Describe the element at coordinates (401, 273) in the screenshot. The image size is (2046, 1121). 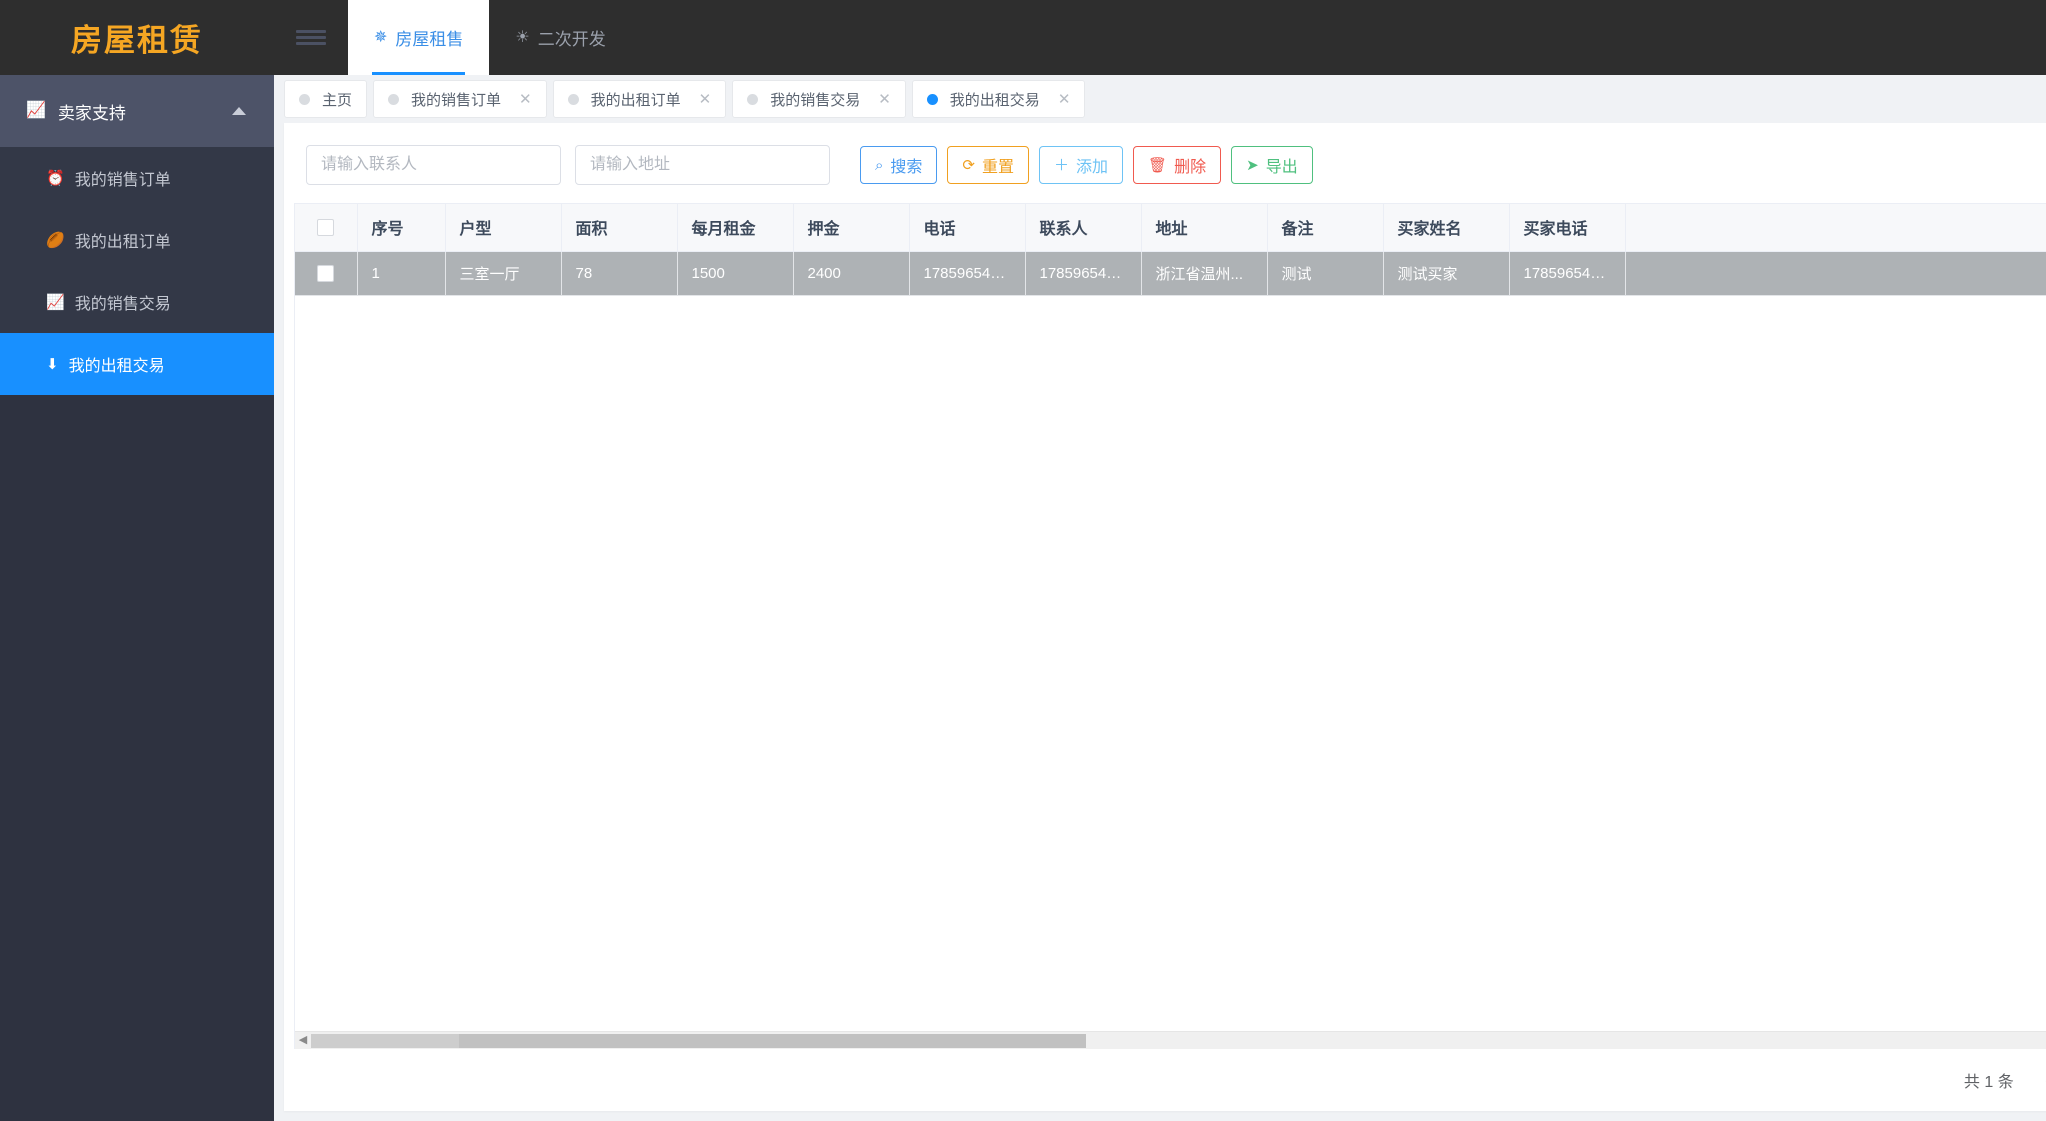
I see `cell-seq: 1` at that location.